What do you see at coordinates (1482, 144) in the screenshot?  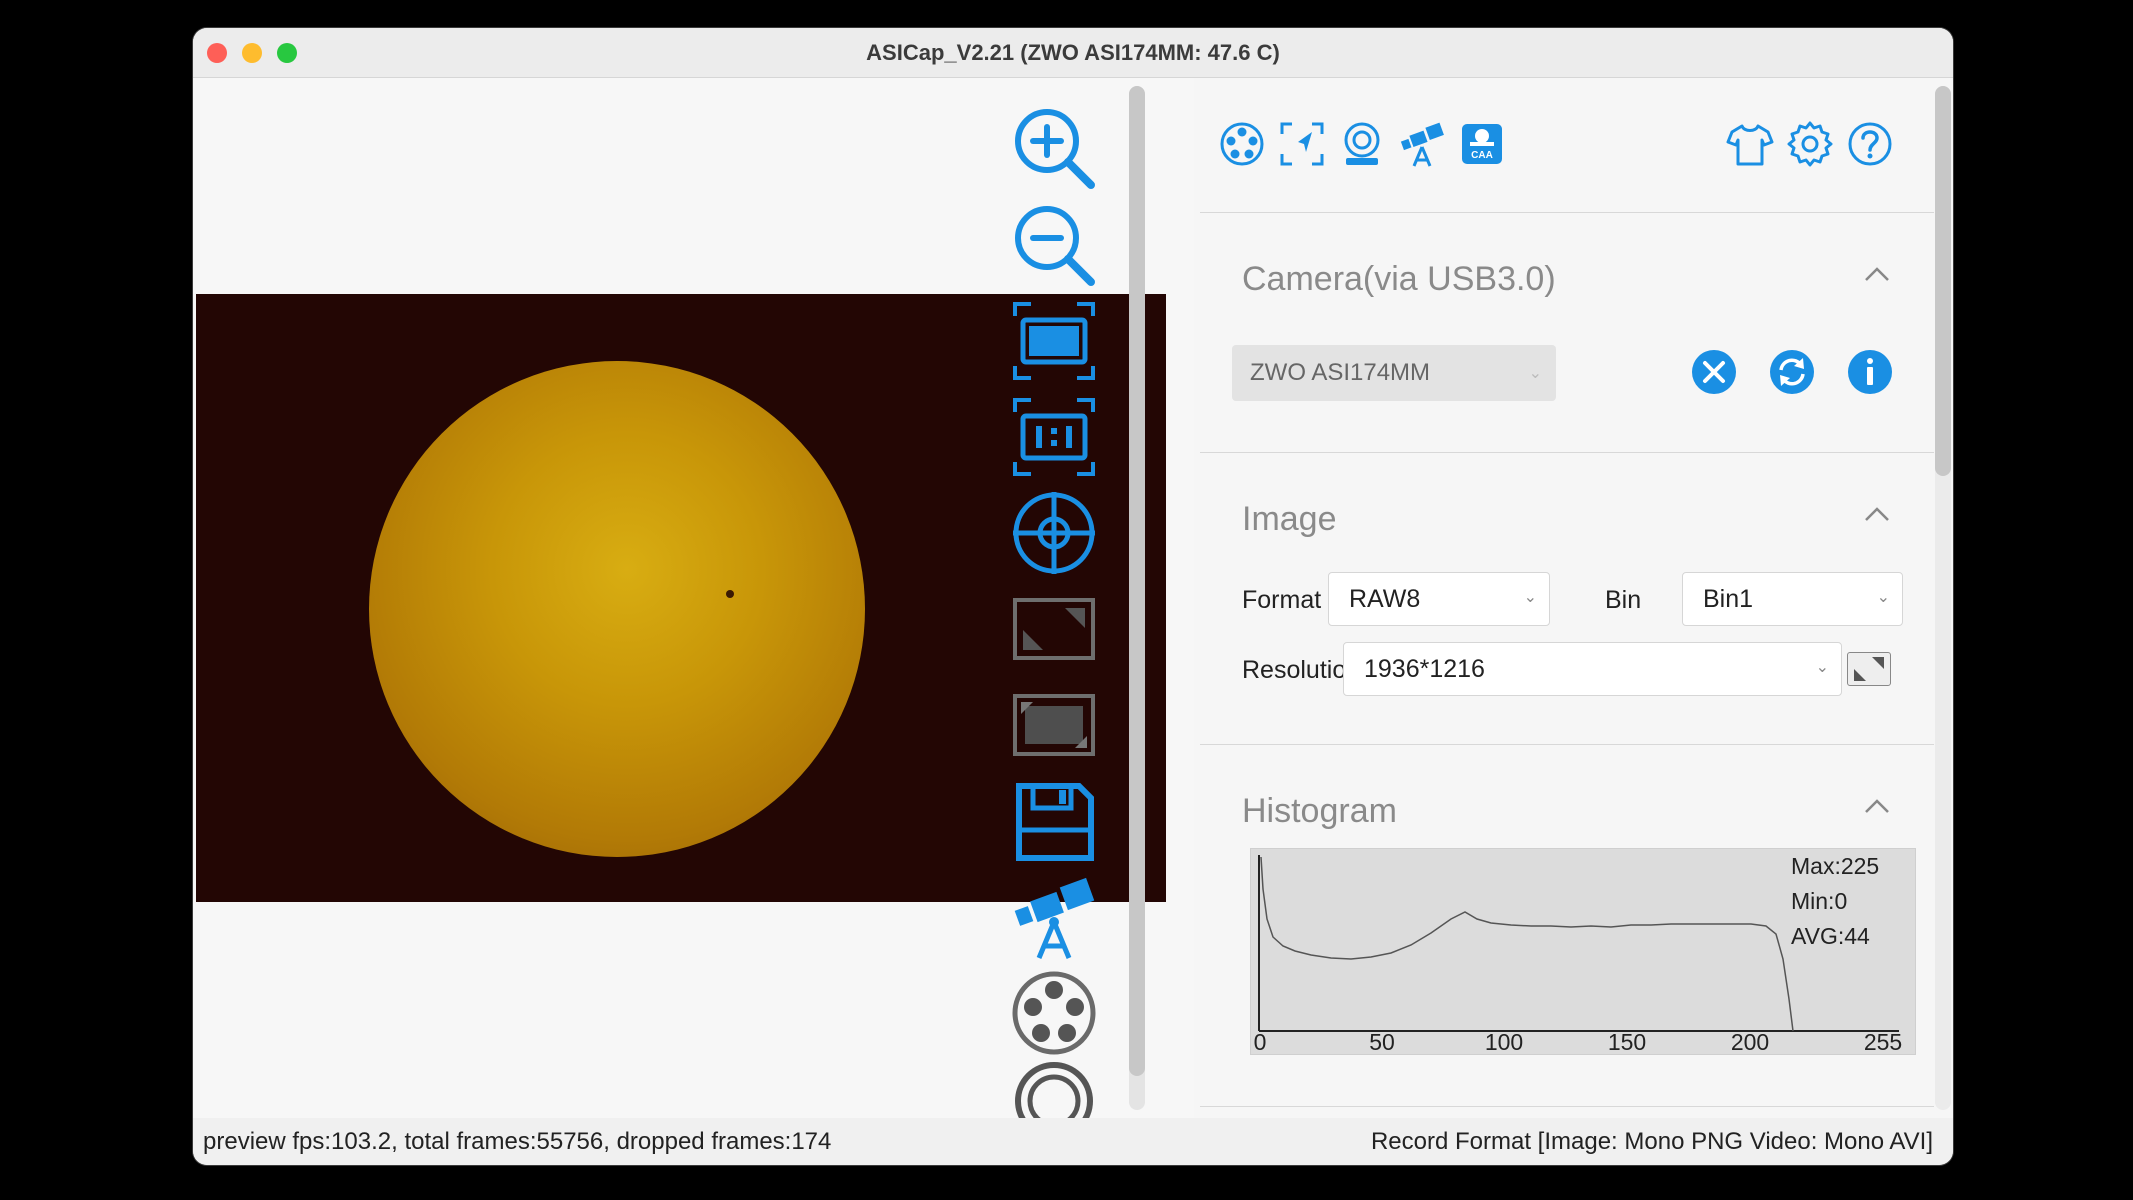 I see `caa-tool-button: CAA` at bounding box center [1482, 144].